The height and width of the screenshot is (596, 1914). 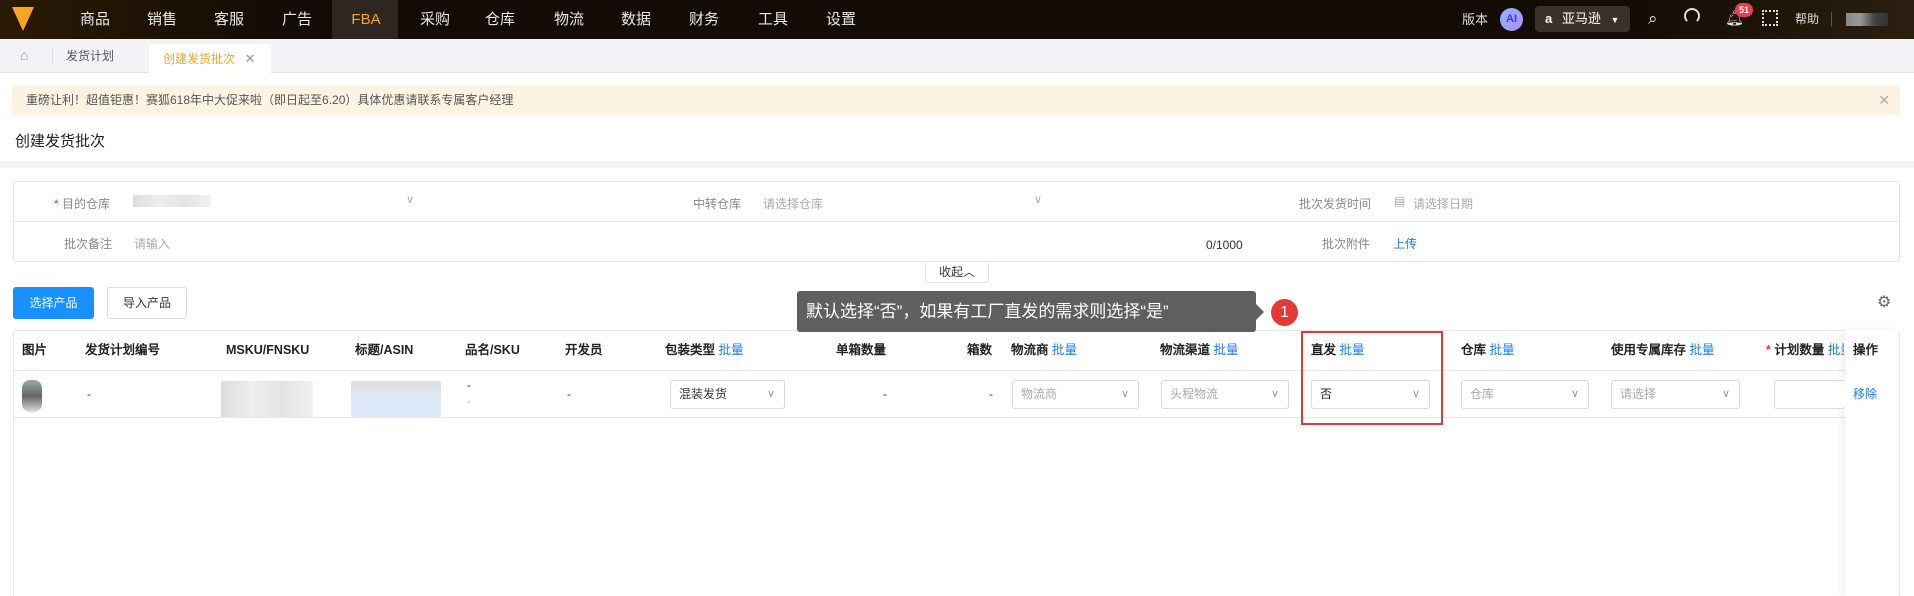 What do you see at coordinates (1488, 350) in the screenshot?
I see `col-header-warehouse: 仓库 批量` at bounding box center [1488, 350].